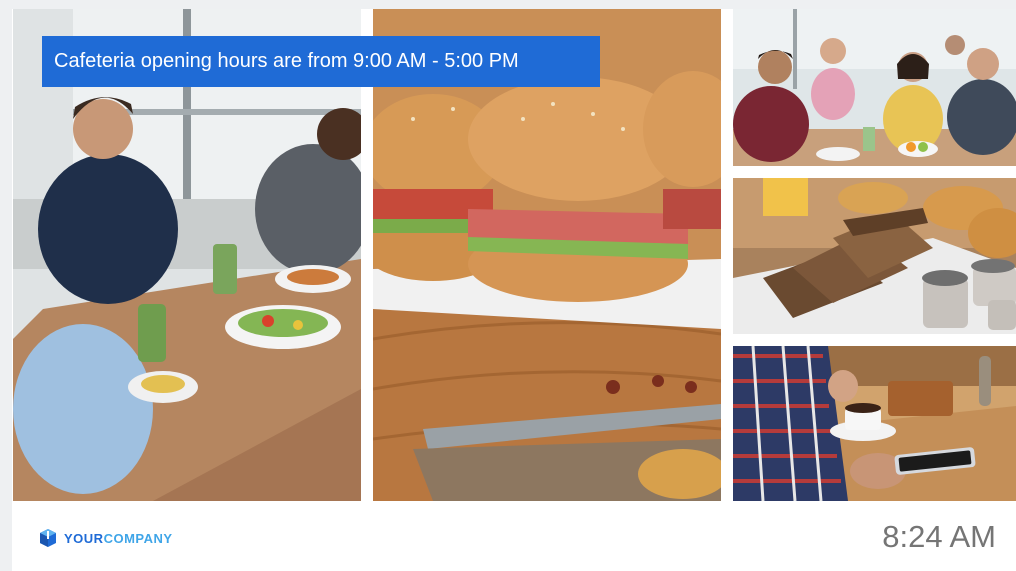 This screenshot has height=571, width=1016. Describe the element at coordinates (48, 538) in the screenshot. I see `cube-logo-icon` at that location.